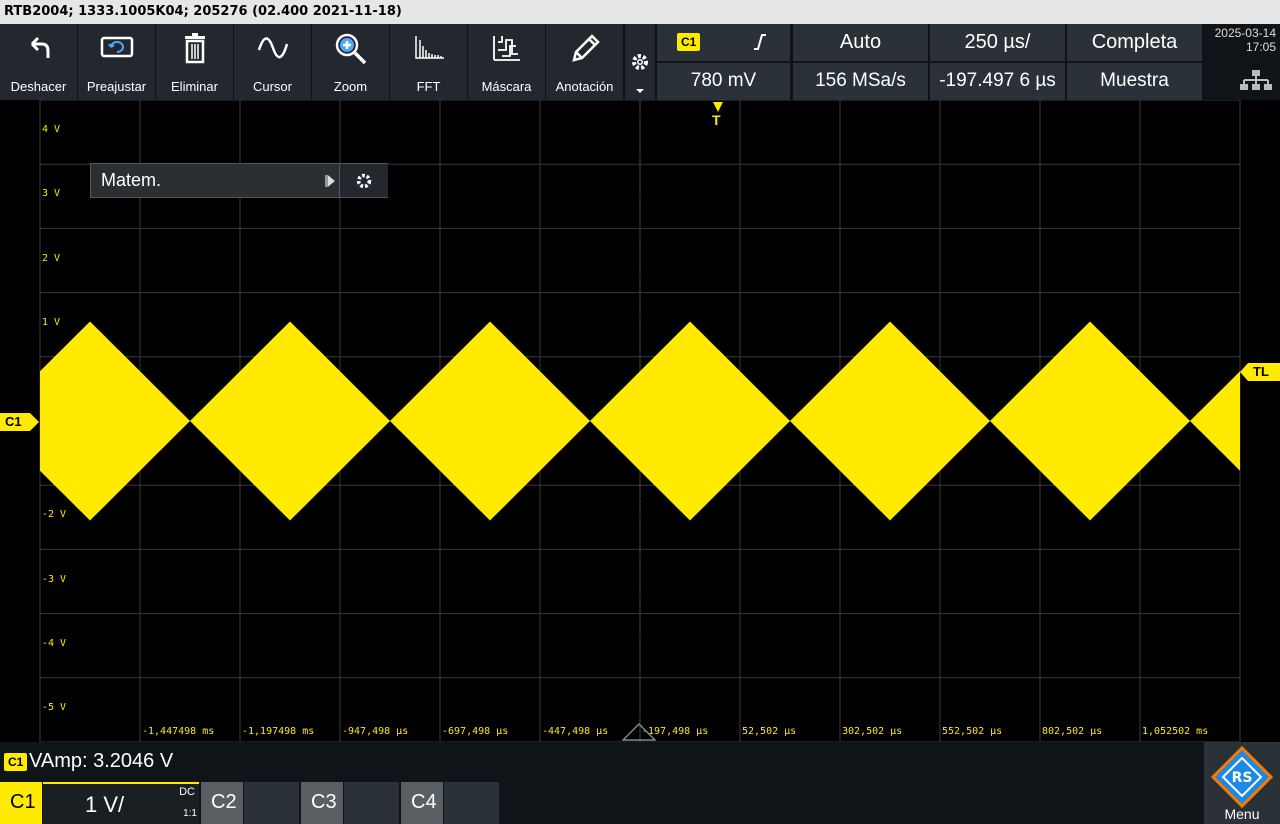 The image size is (1280, 824). Describe the element at coordinates (585, 48) in the screenshot. I see `pencil-icon` at that location.